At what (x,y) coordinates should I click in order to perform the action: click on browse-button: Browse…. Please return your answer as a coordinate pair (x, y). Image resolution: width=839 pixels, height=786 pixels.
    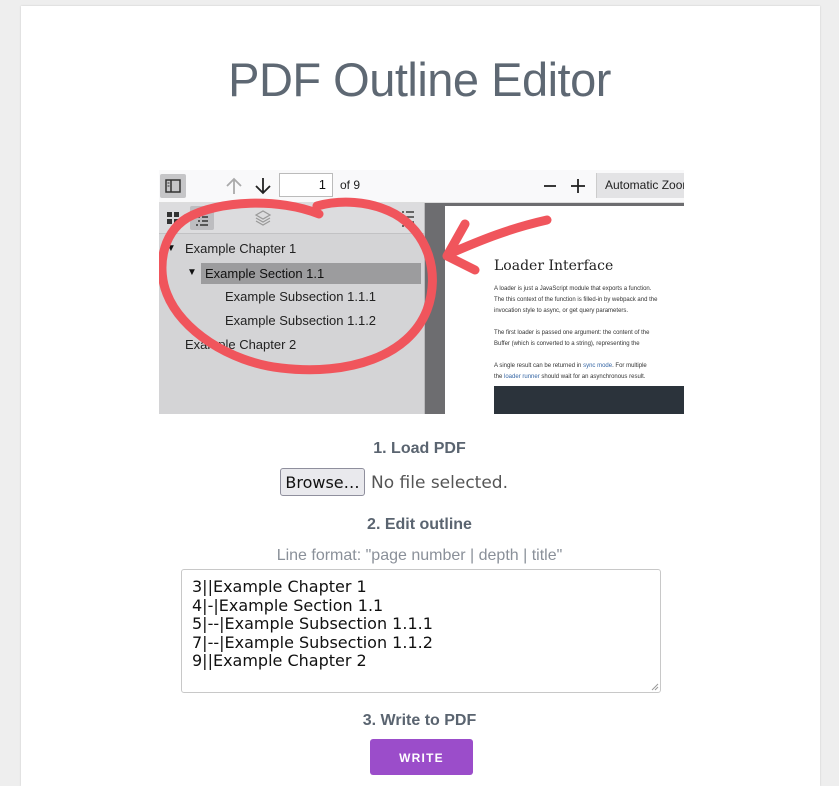
    Looking at the image, I should click on (322, 482).